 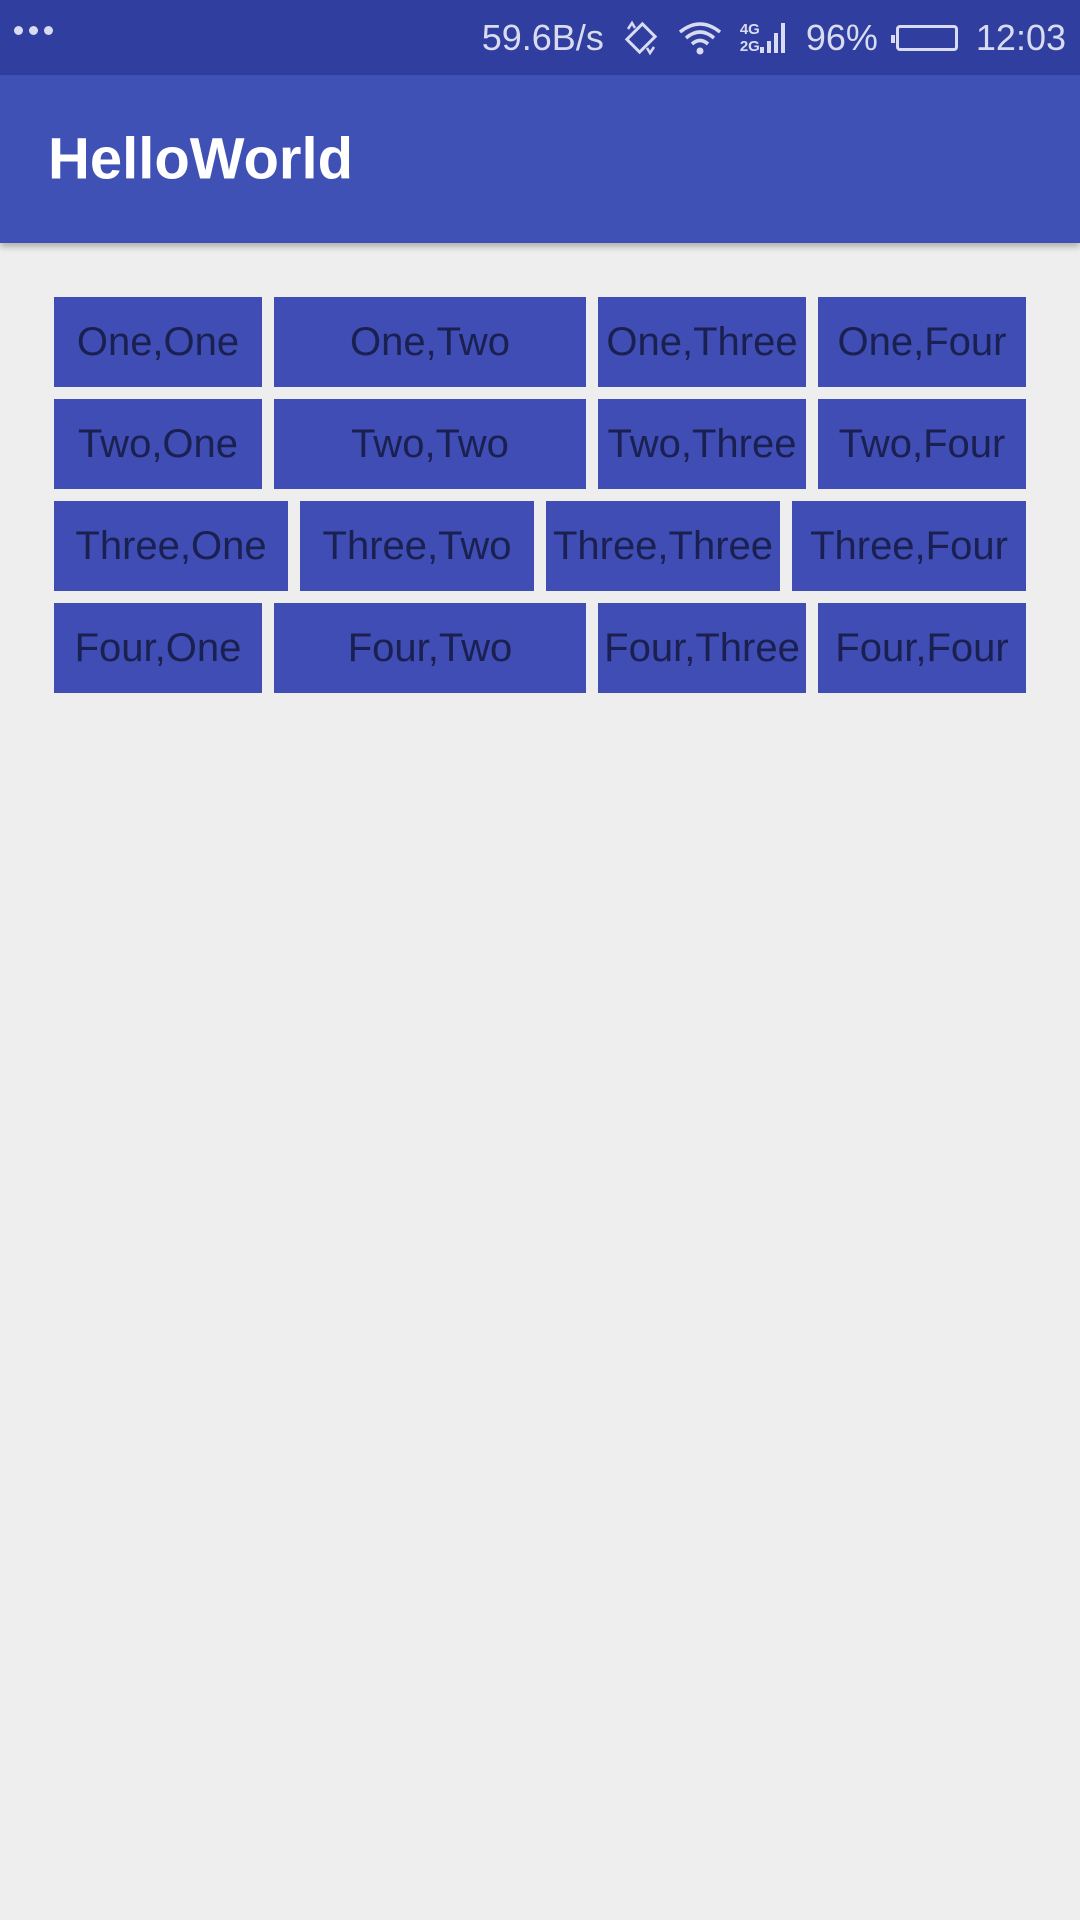 I want to click on grid-row-four: Four,One Four,Two Four,Three Four,Four, so click(x=540, y=648).